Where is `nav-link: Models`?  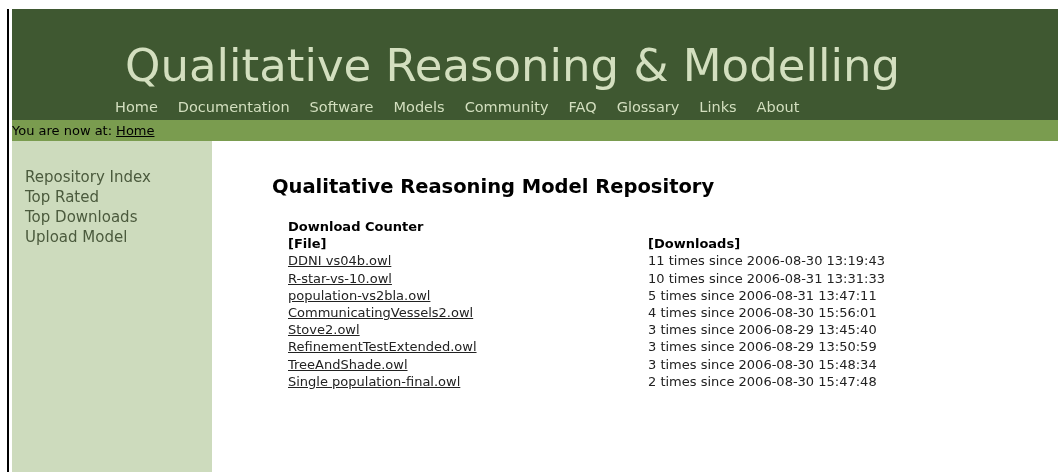 nav-link: Models is located at coordinates (419, 106).